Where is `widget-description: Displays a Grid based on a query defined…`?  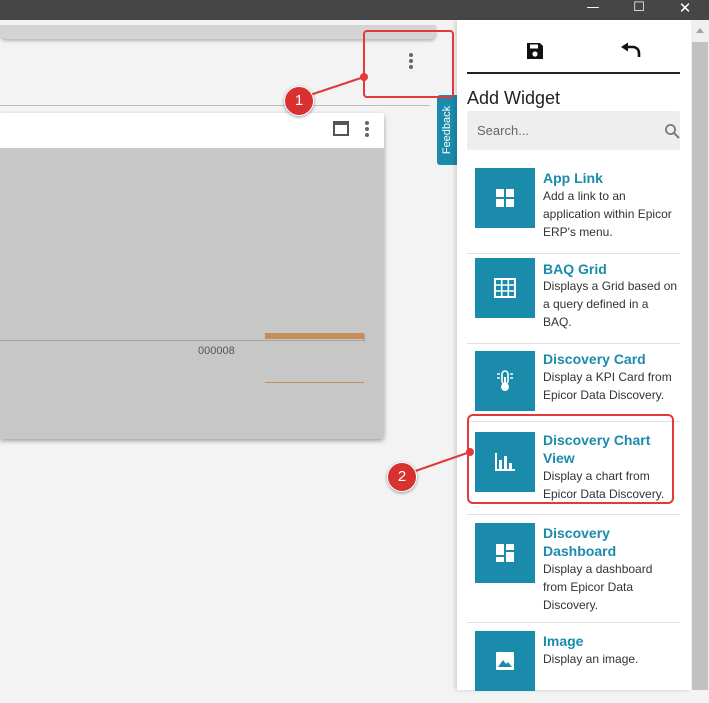 widget-description: Displays a Grid based on a query defined… is located at coordinates (610, 304).